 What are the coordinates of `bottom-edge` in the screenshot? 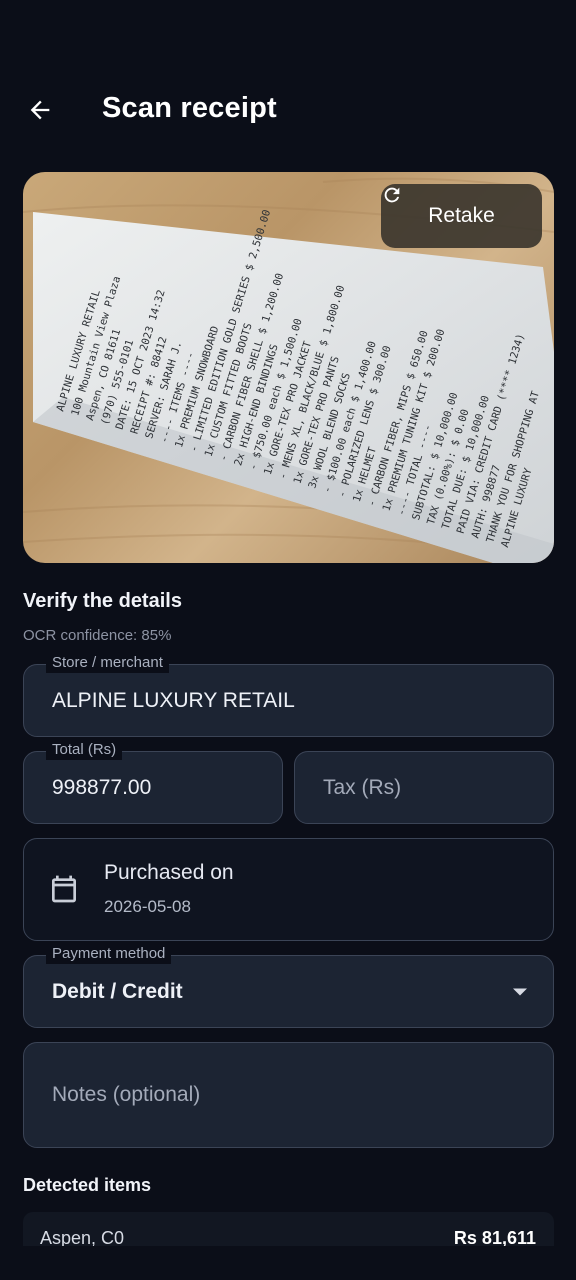 It's located at (288, 1263).